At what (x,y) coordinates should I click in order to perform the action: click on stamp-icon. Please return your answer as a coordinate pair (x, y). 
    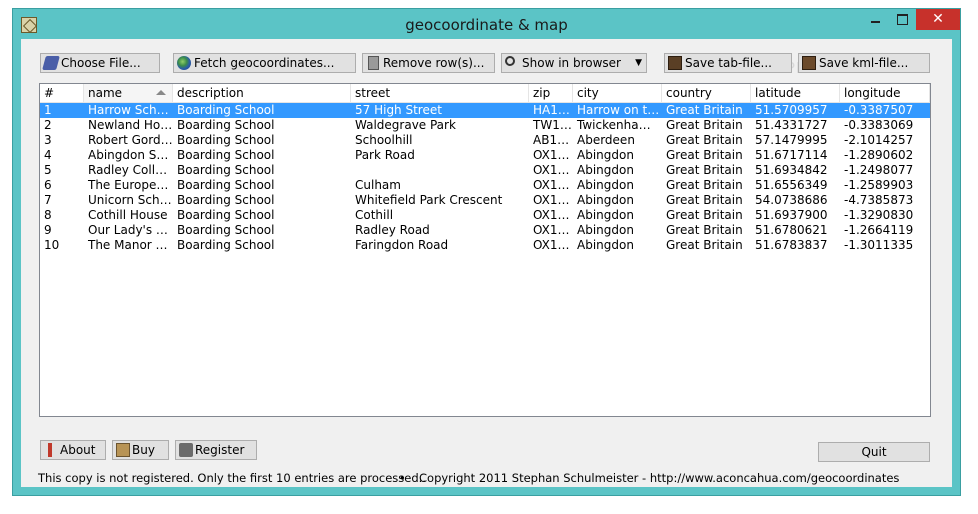
    Looking at the image, I should click on (186, 450).